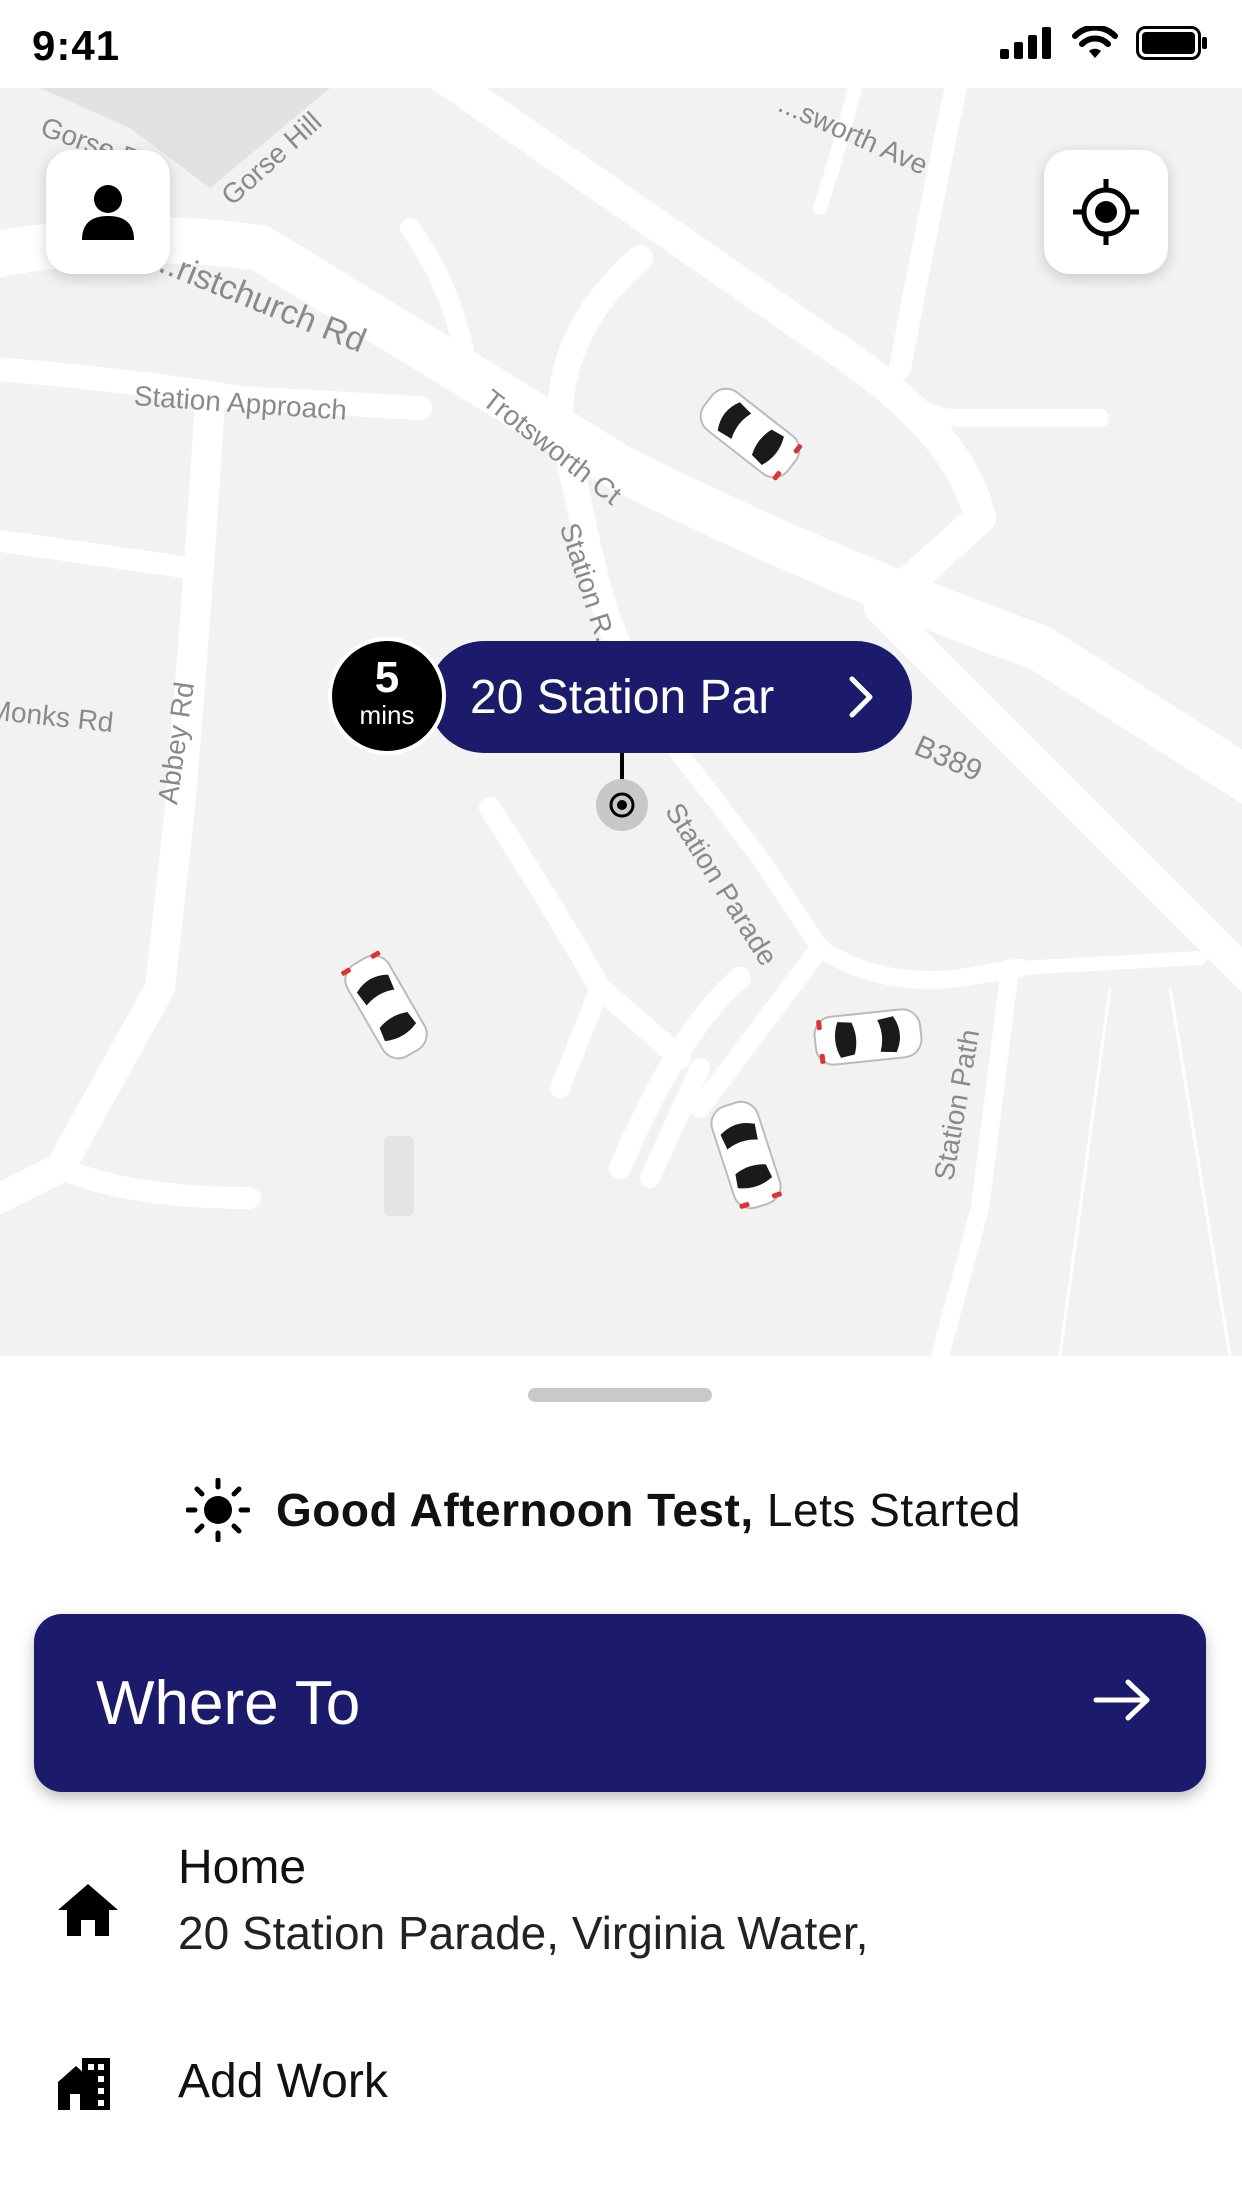  I want to click on sheet-drag-handle, so click(620, 1395).